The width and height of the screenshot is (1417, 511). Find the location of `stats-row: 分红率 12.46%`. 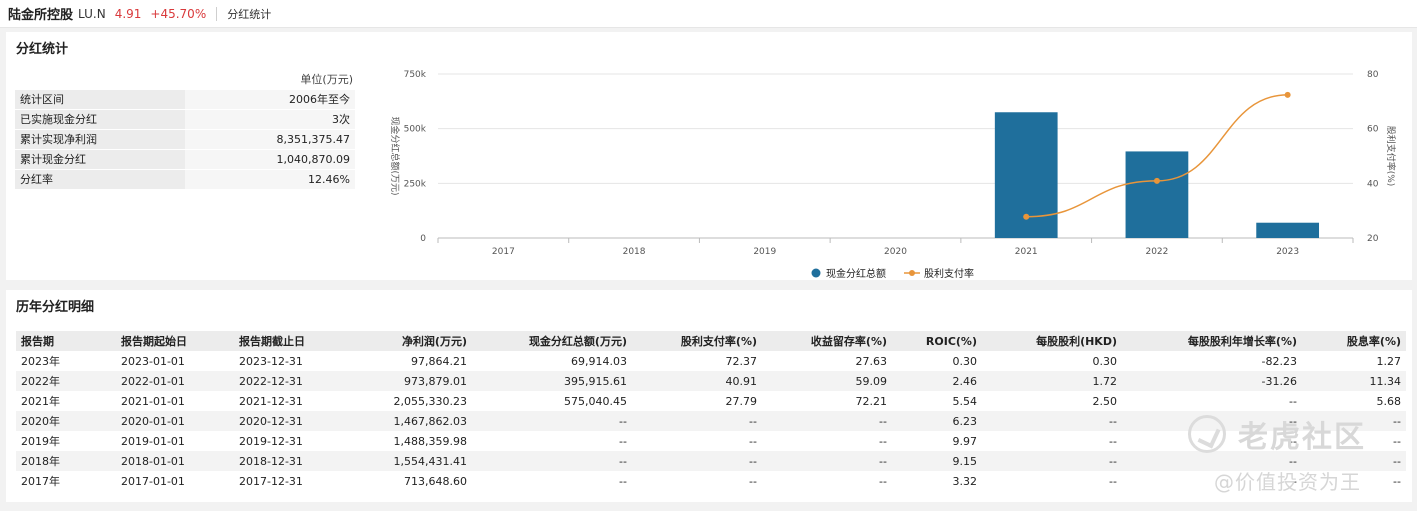

stats-row: 分红率 12.46% is located at coordinates (185, 180).